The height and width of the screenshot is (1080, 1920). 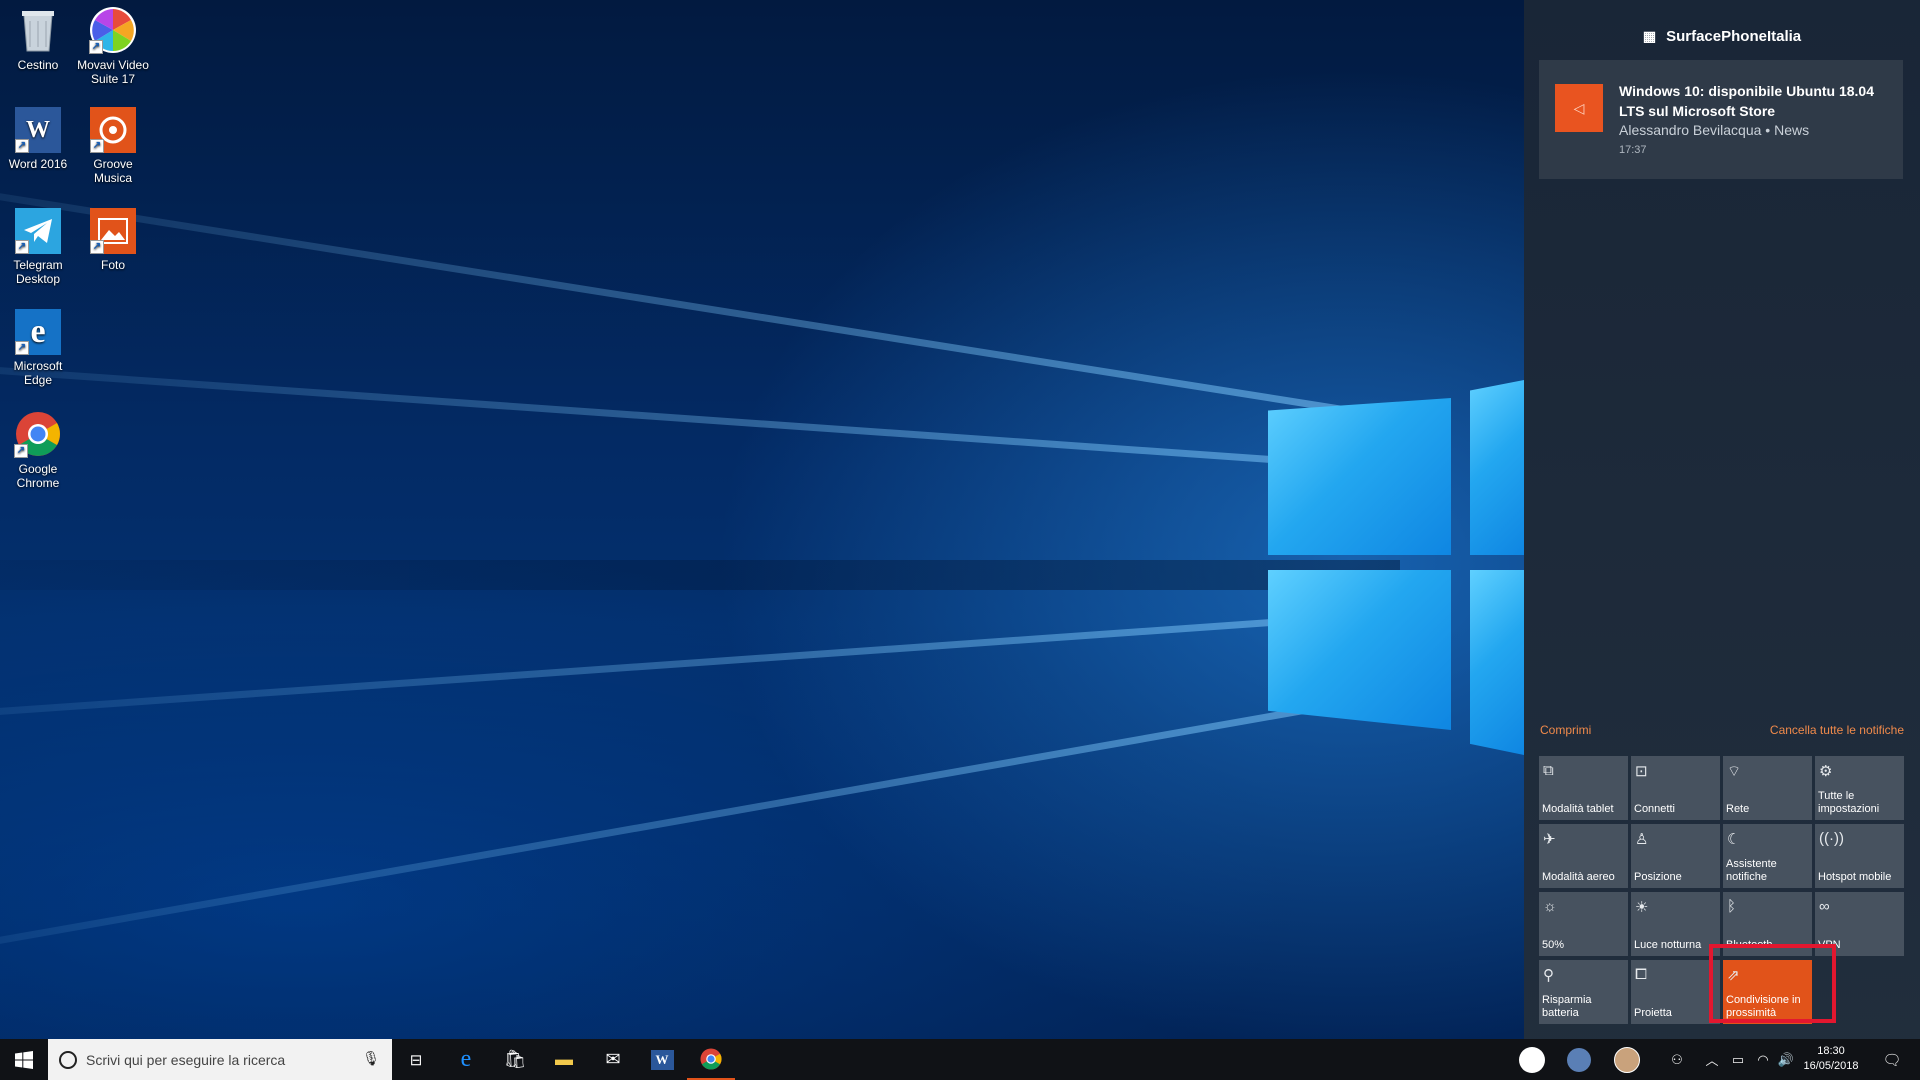 I want to click on word-icon: W↗, so click(x=38, y=130).